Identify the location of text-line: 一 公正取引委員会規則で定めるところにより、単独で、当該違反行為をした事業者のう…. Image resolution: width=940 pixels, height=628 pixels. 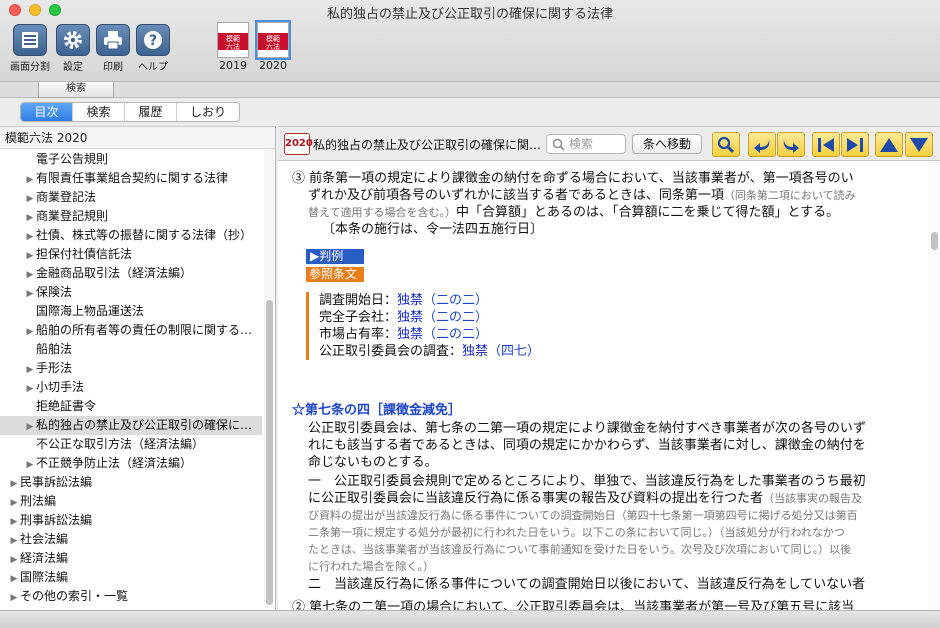
(587, 481).